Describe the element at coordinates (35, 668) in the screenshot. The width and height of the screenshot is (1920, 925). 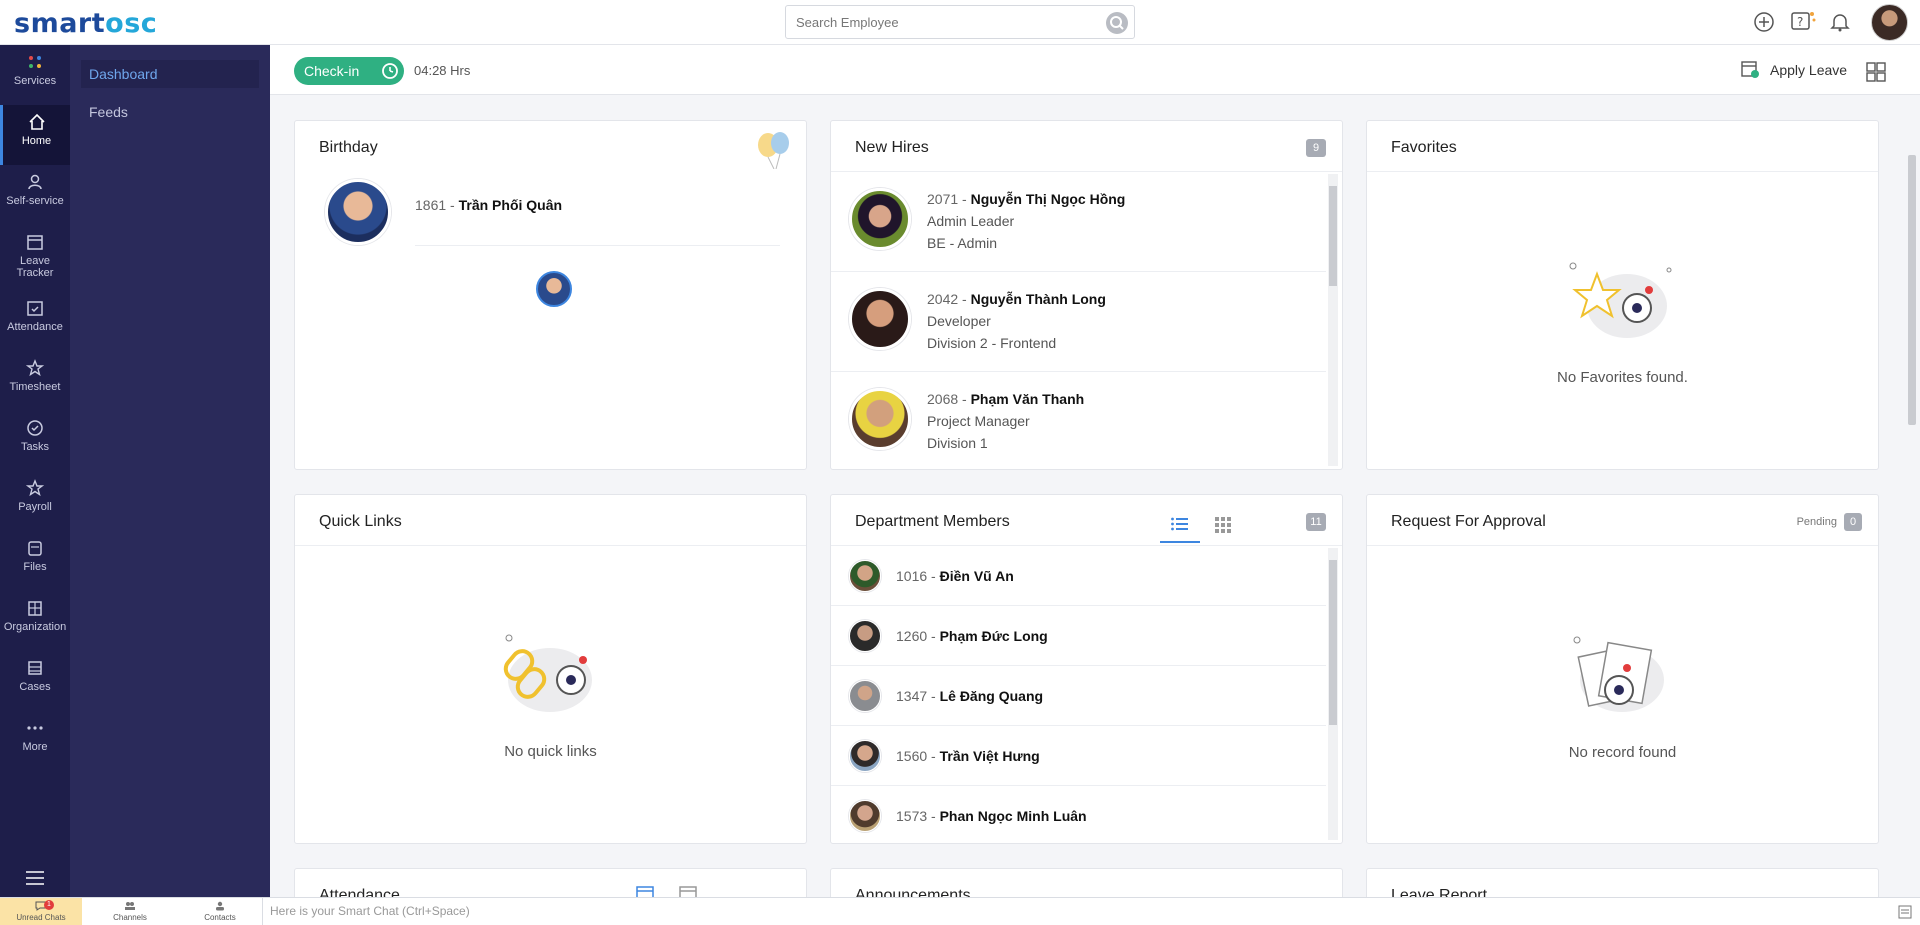
I see `cases-icon` at that location.